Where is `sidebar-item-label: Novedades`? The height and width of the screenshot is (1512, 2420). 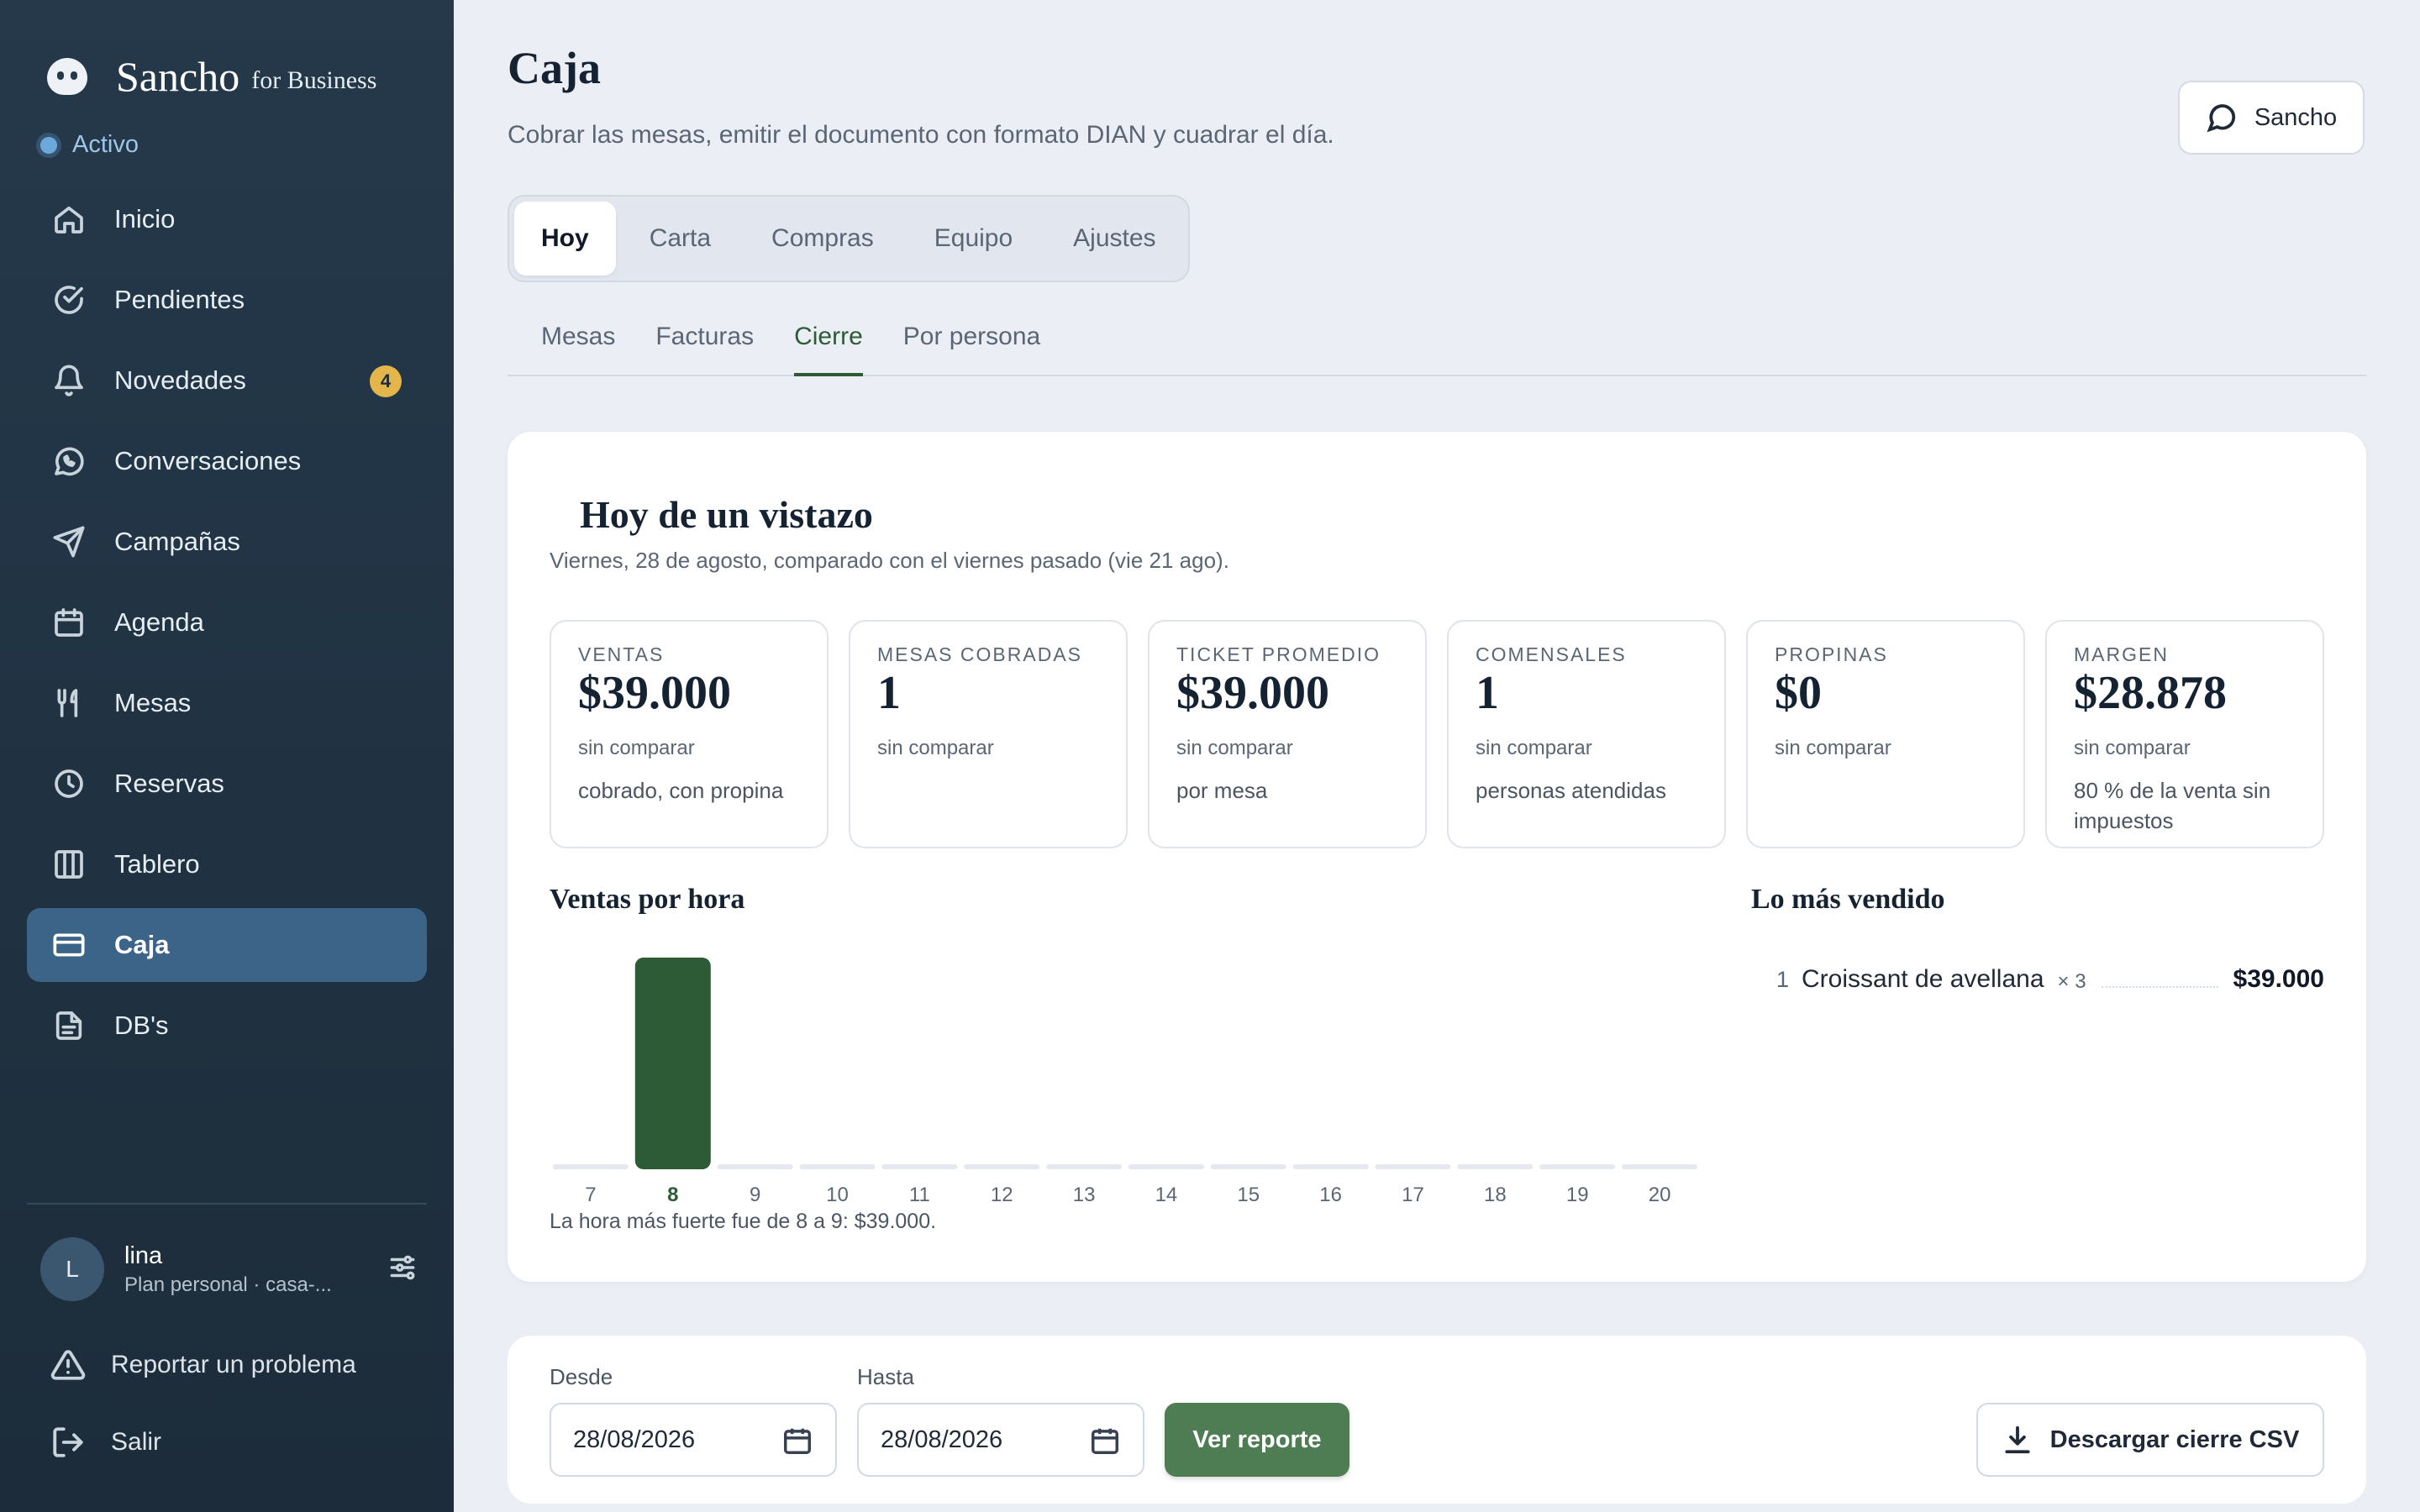 sidebar-item-label: Novedades is located at coordinates (180, 380).